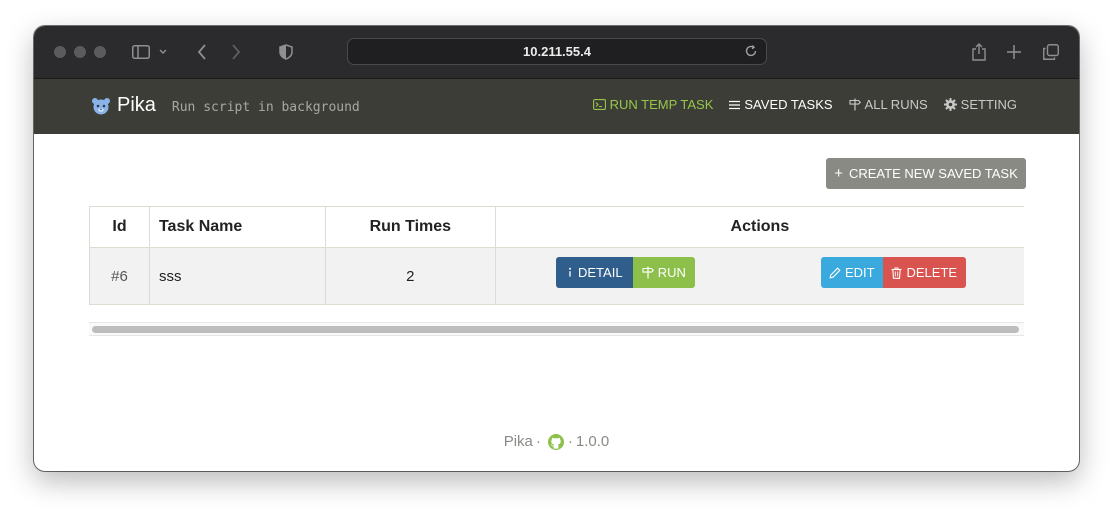 The width and height of the screenshot is (1113, 513). What do you see at coordinates (933, 173) in the screenshot?
I see `create-saved-task-label: CREATE NEW SAVED TASK` at bounding box center [933, 173].